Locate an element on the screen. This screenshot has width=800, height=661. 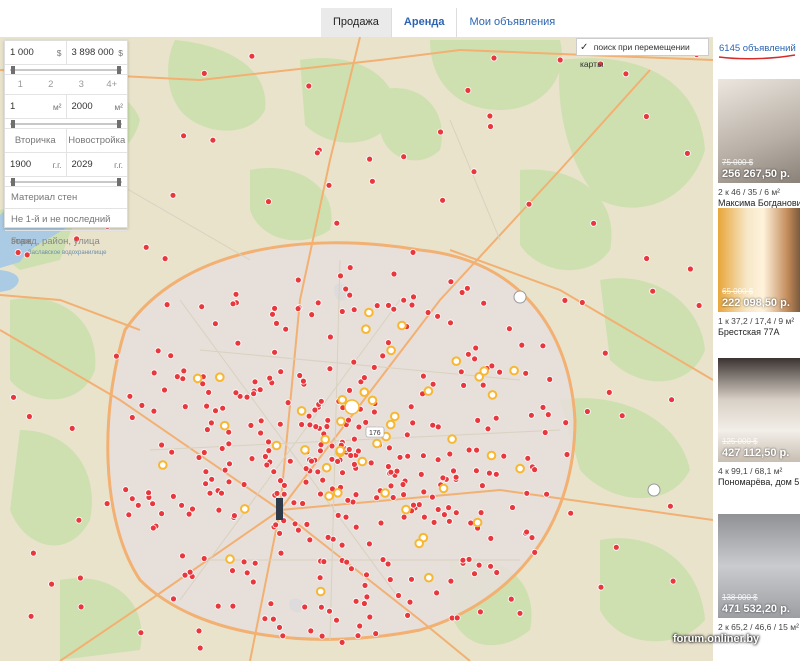
center-cluster-badge: 176 is located at coordinates (375, 432).